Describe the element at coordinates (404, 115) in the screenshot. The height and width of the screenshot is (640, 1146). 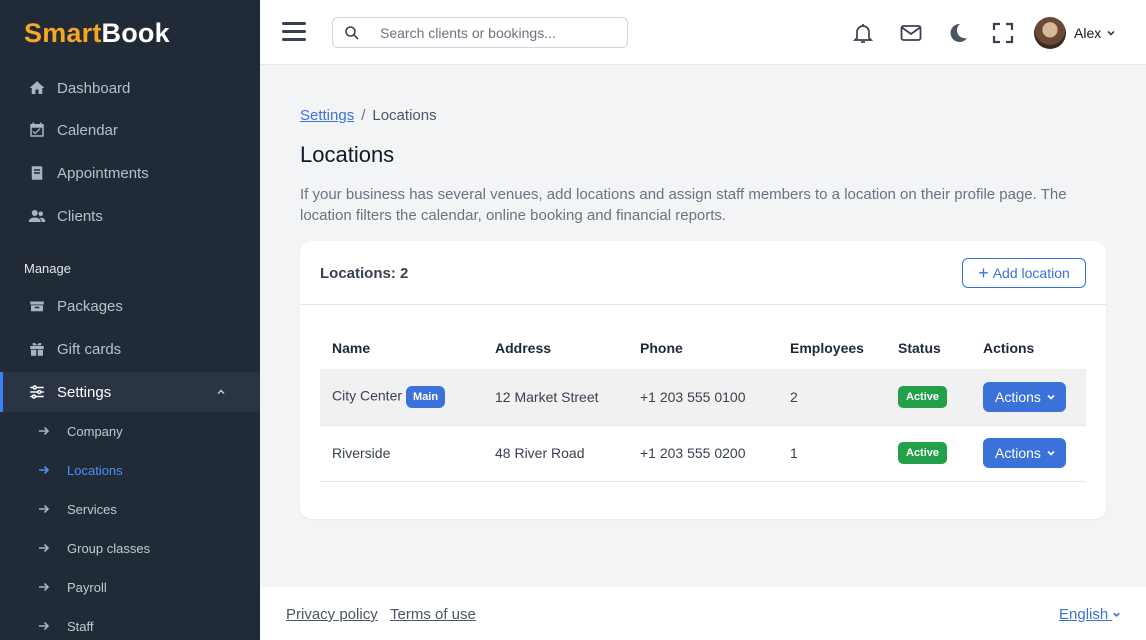
I see `breadcrumb-current: Locations` at that location.